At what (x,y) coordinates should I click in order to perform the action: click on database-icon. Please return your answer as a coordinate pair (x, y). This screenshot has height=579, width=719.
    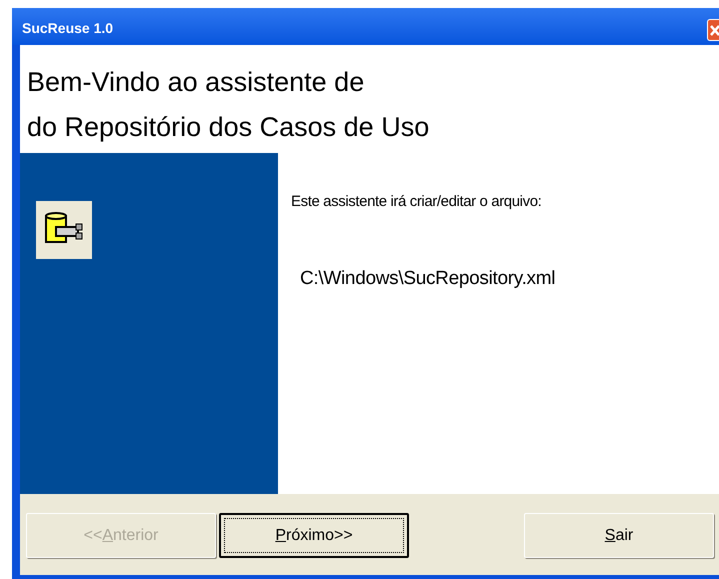
    Looking at the image, I should click on (64, 230).